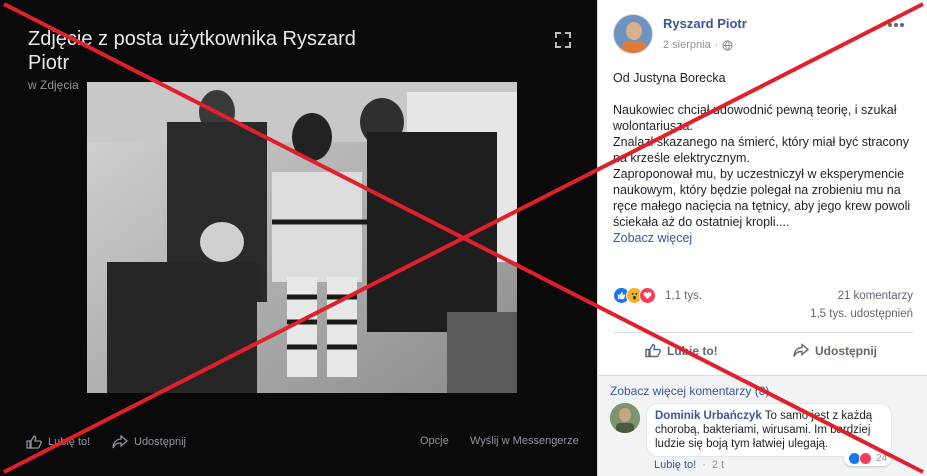 The height and width of the screenshot is (476, 927). I want to click on comment-actions: Lubię to! · 2 t, so click(689, 465).